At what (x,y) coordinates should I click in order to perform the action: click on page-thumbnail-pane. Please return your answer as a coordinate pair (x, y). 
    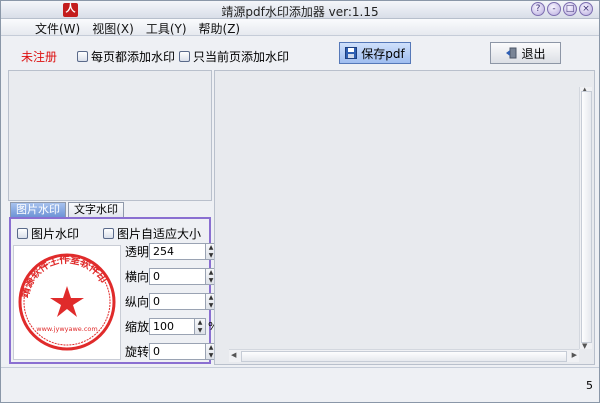
    Looking at the image, I should click on (110, 135).